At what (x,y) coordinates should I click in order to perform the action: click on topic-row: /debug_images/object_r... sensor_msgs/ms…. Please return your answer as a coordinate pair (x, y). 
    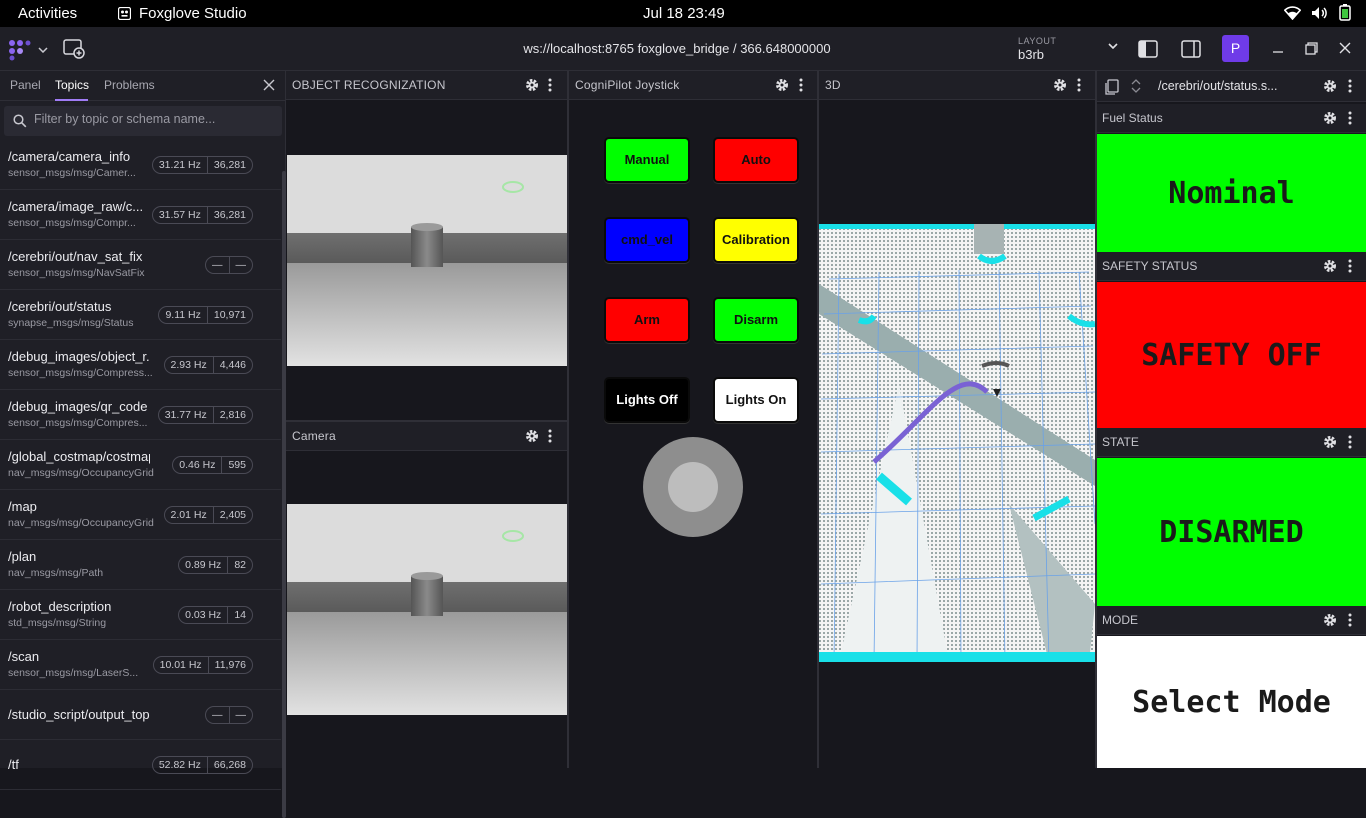
    Looking at the image, I should click on (140, 365).